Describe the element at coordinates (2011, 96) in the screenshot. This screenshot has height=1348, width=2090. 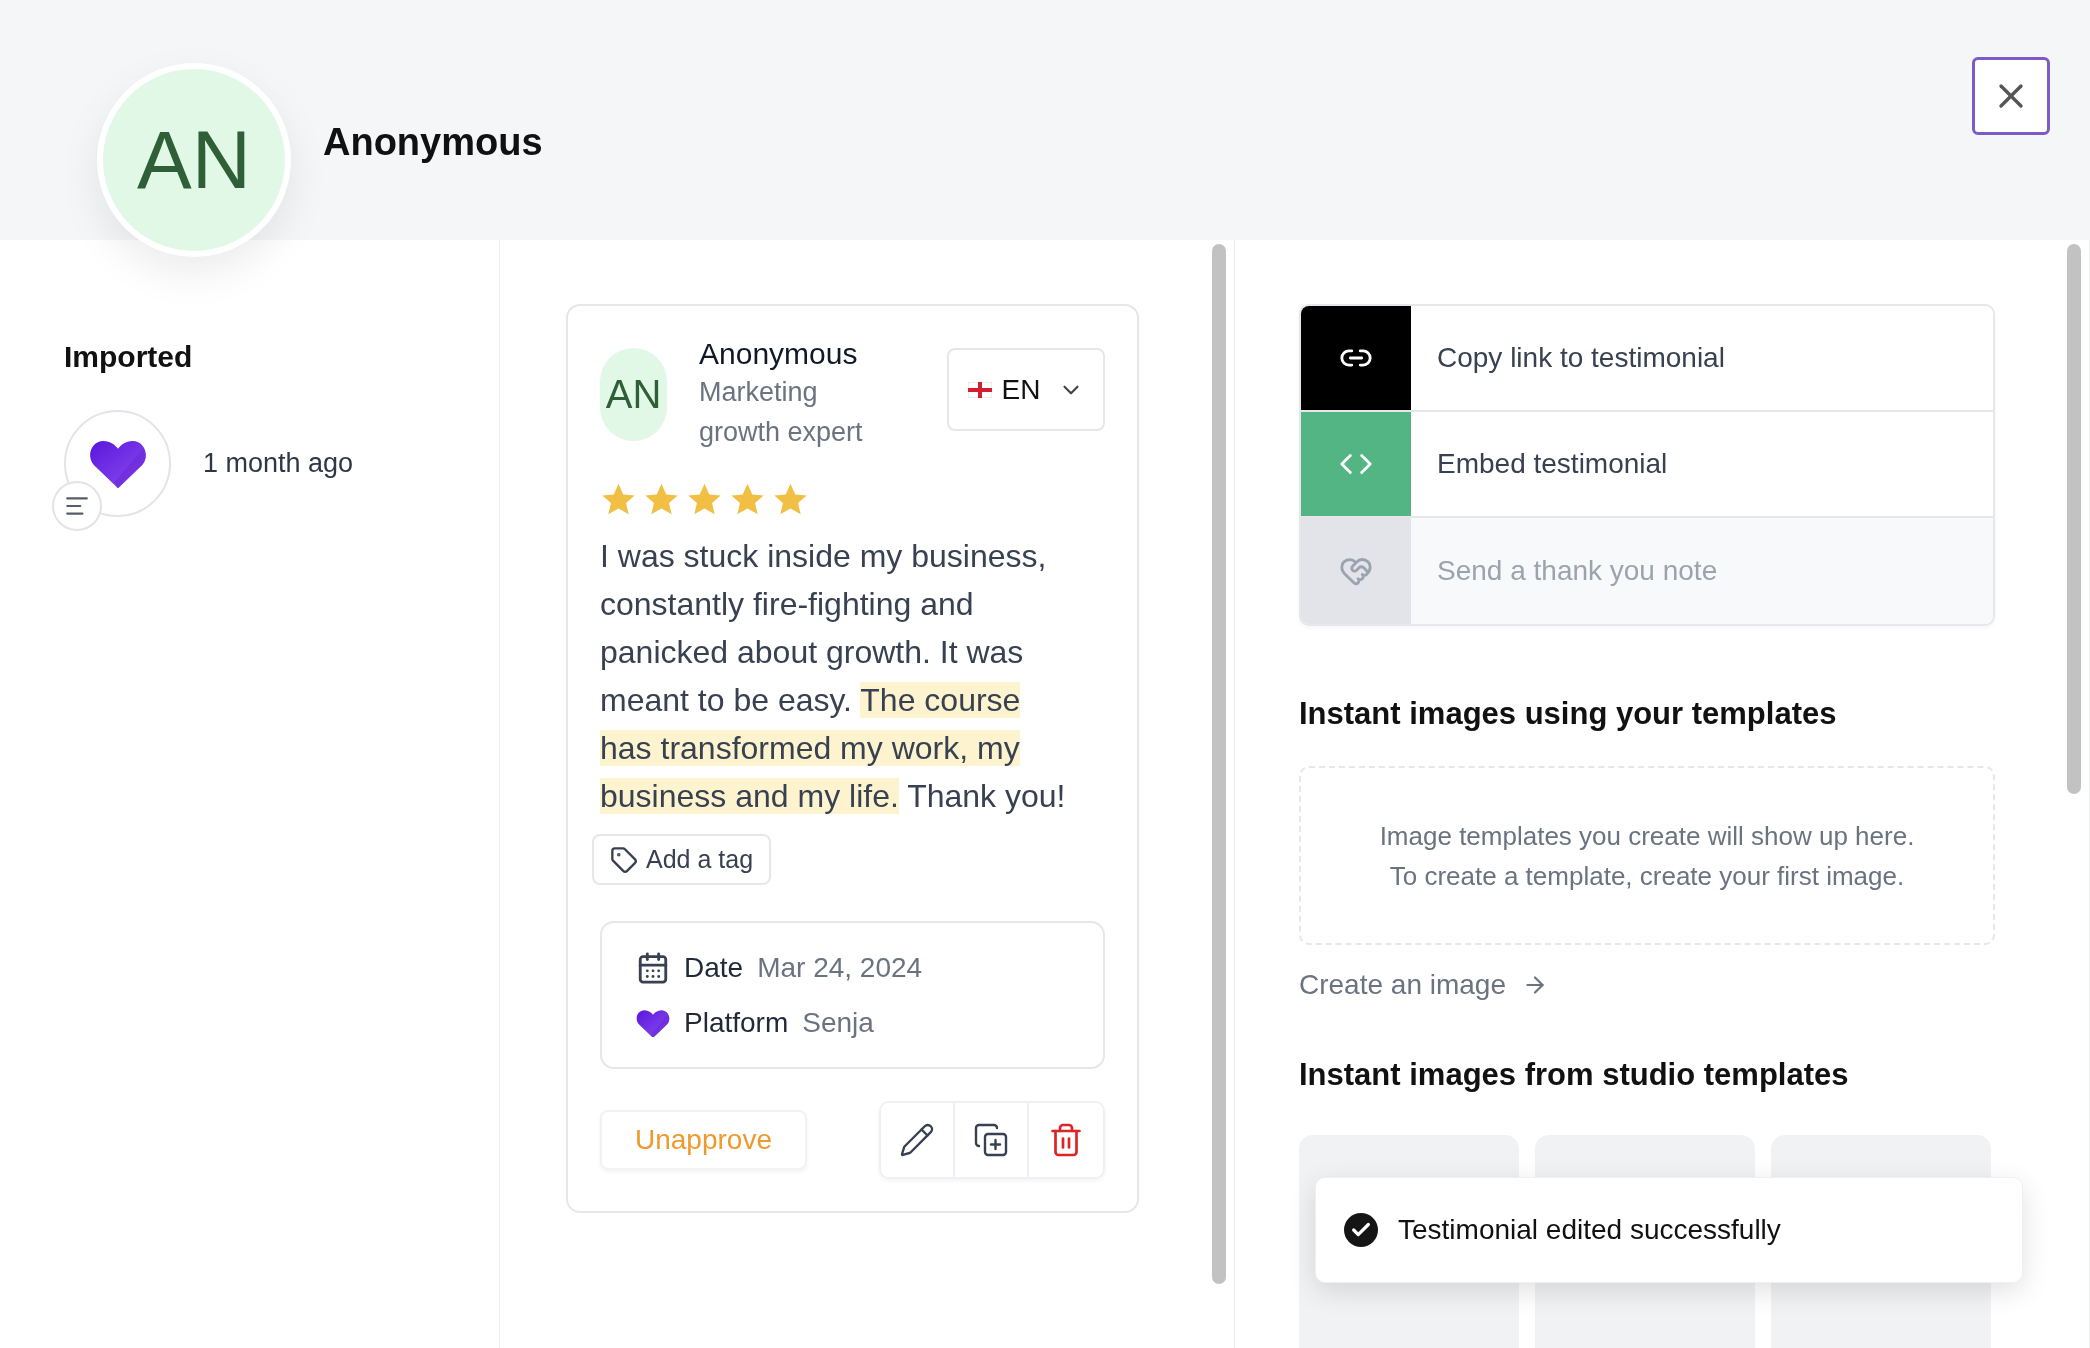
I see `close-button` at that location.